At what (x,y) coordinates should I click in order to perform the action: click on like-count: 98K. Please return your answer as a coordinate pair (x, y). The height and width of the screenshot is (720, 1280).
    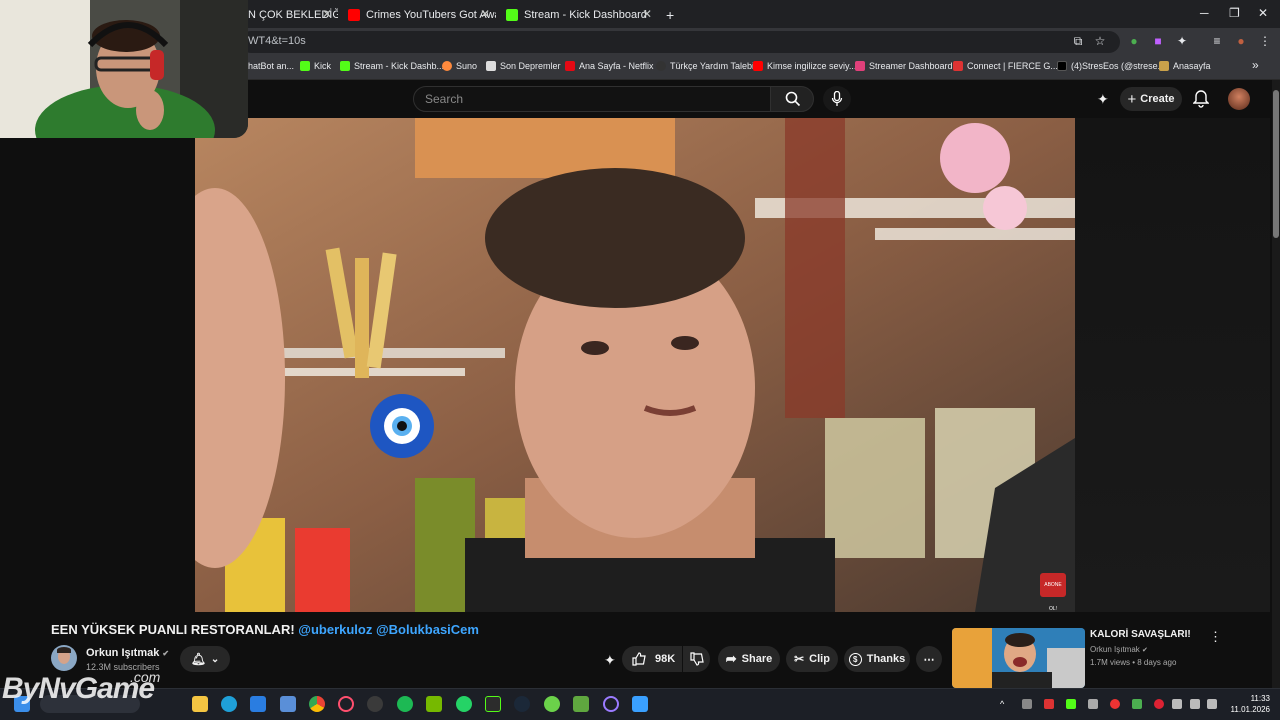
    Looking at the image, I should click on (665, 659).